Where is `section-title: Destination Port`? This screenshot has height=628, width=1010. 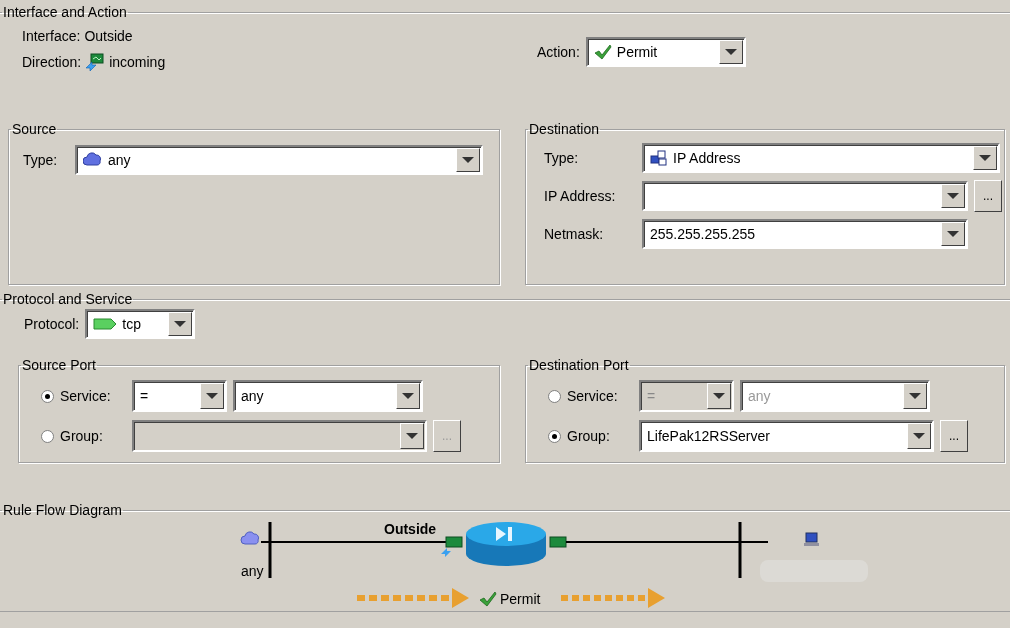
section-title: Destination Port is located at coordinates (579, 365).